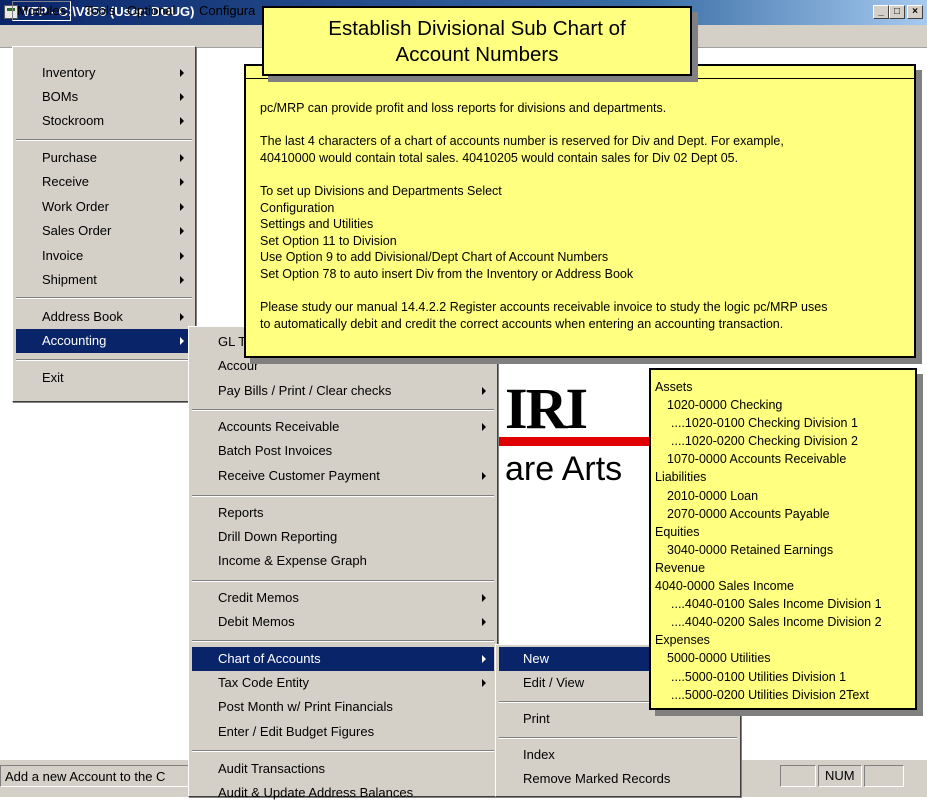  Describe the element at coordinates (343, 476) in the screenshot. I see `menu-item-receive-customer-payment: Receive Customer Payment` at that location.